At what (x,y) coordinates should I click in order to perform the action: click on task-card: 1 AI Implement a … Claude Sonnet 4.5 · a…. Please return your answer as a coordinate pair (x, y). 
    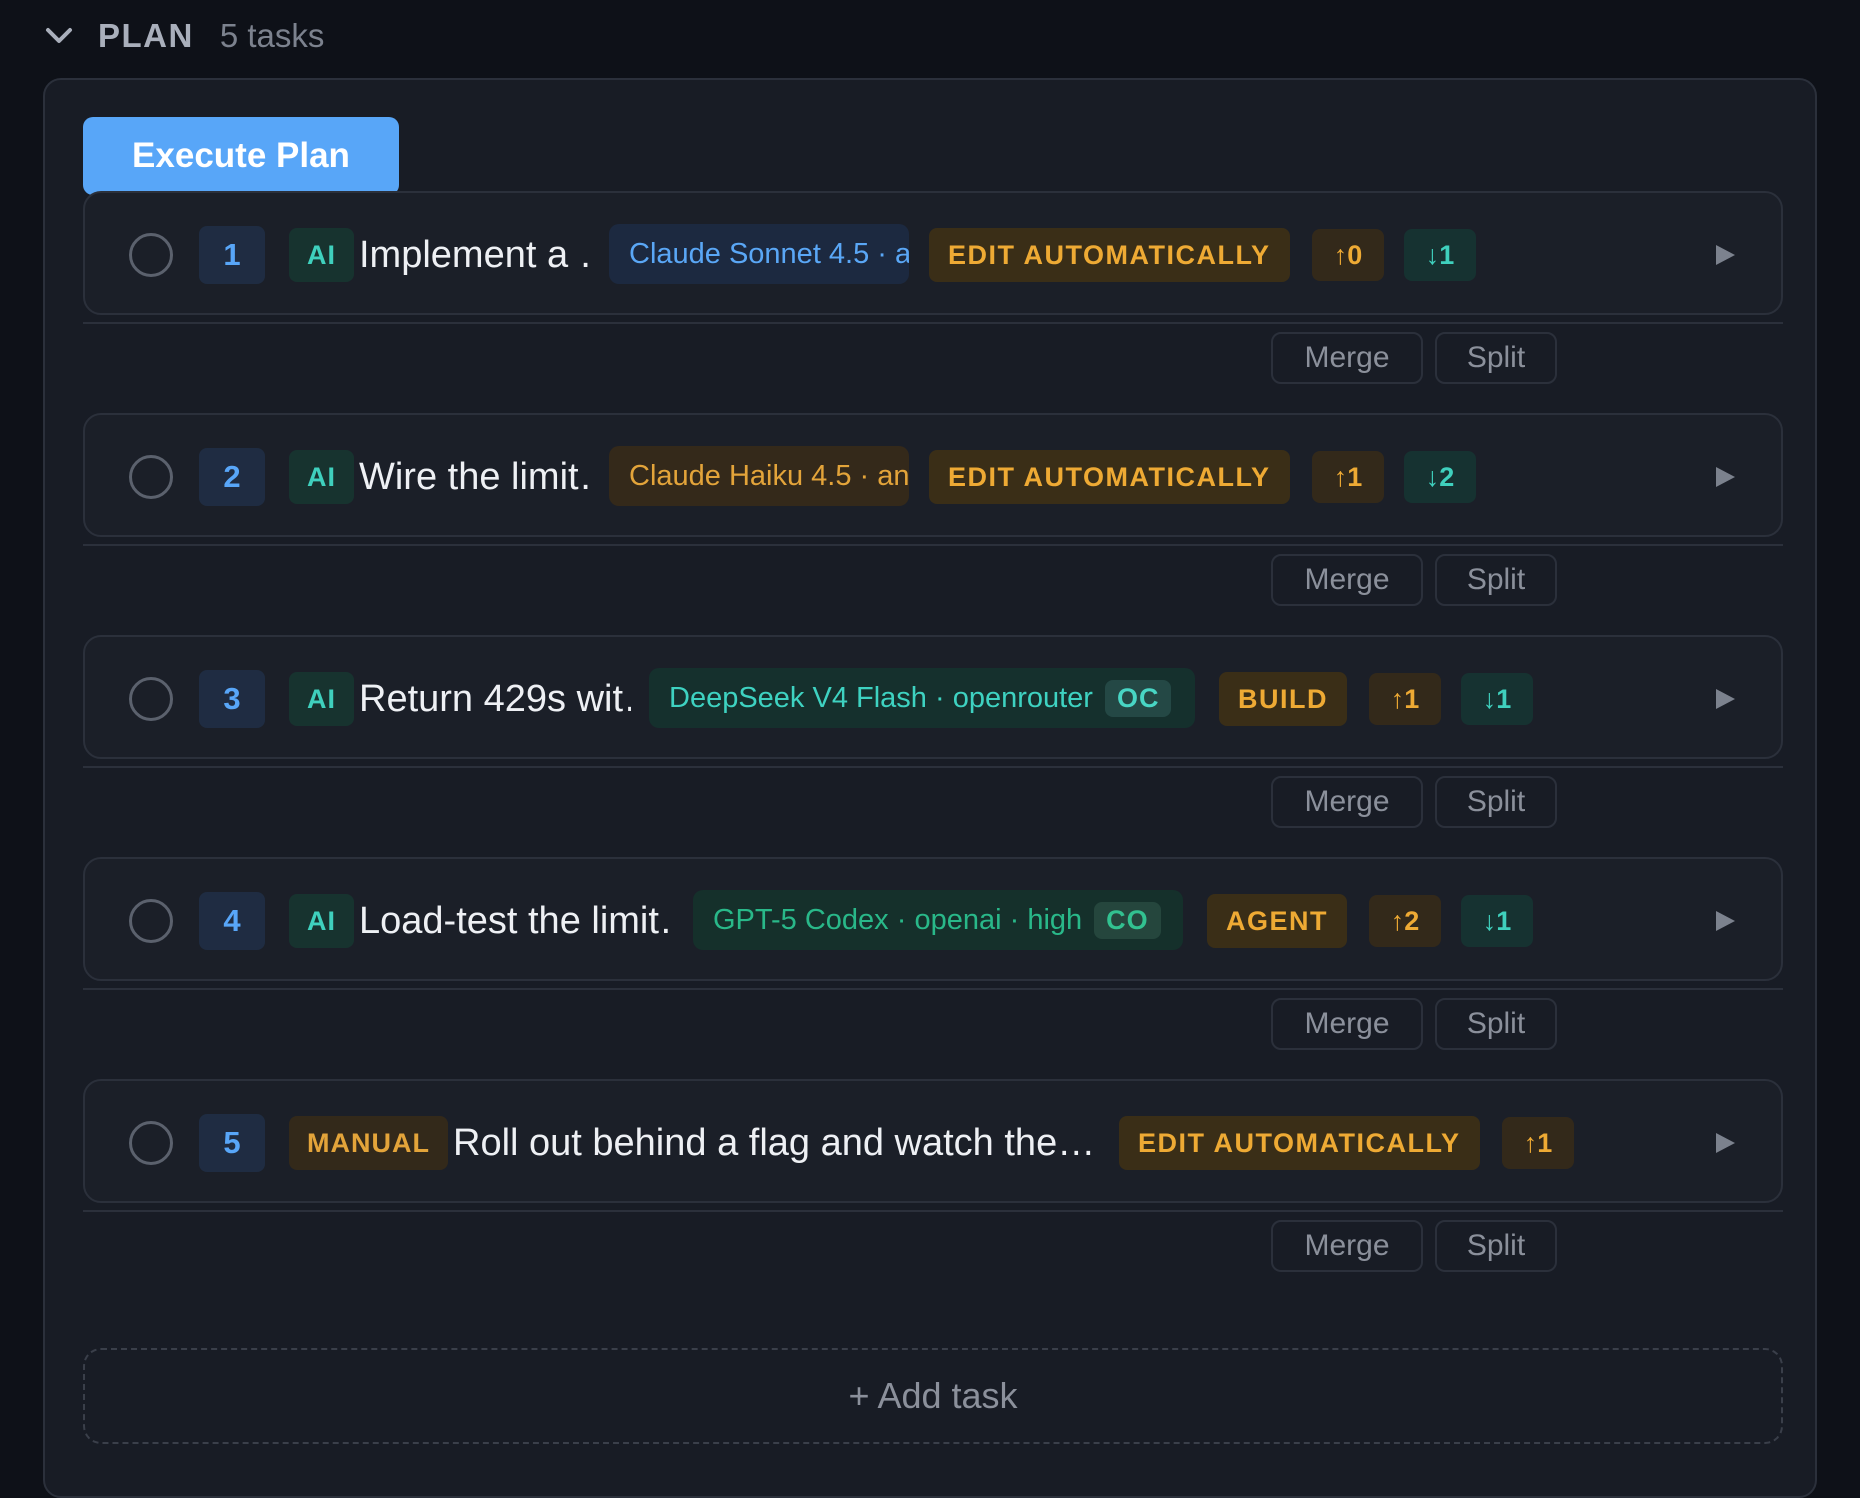
    Looking at the image, I should click on (933, 253).